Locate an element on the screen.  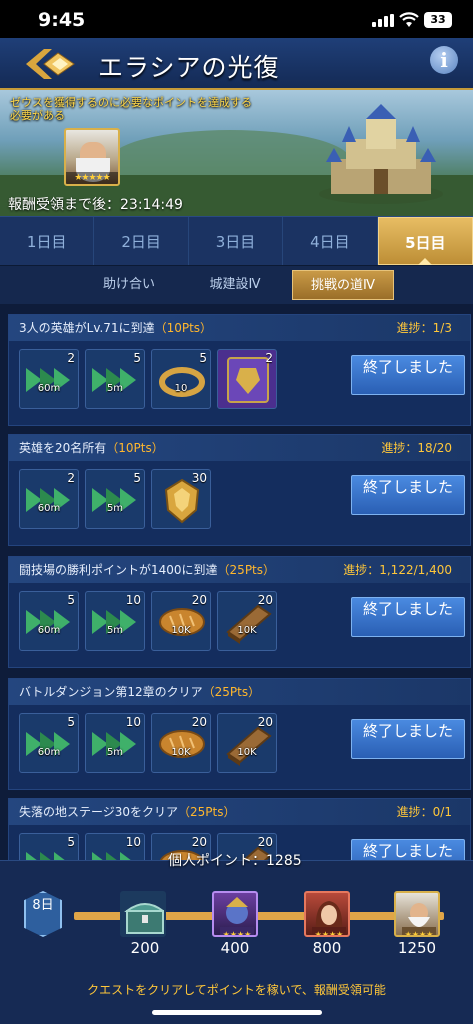
header-bar: エラシアの光復 i is located at coordinates (236, 64).